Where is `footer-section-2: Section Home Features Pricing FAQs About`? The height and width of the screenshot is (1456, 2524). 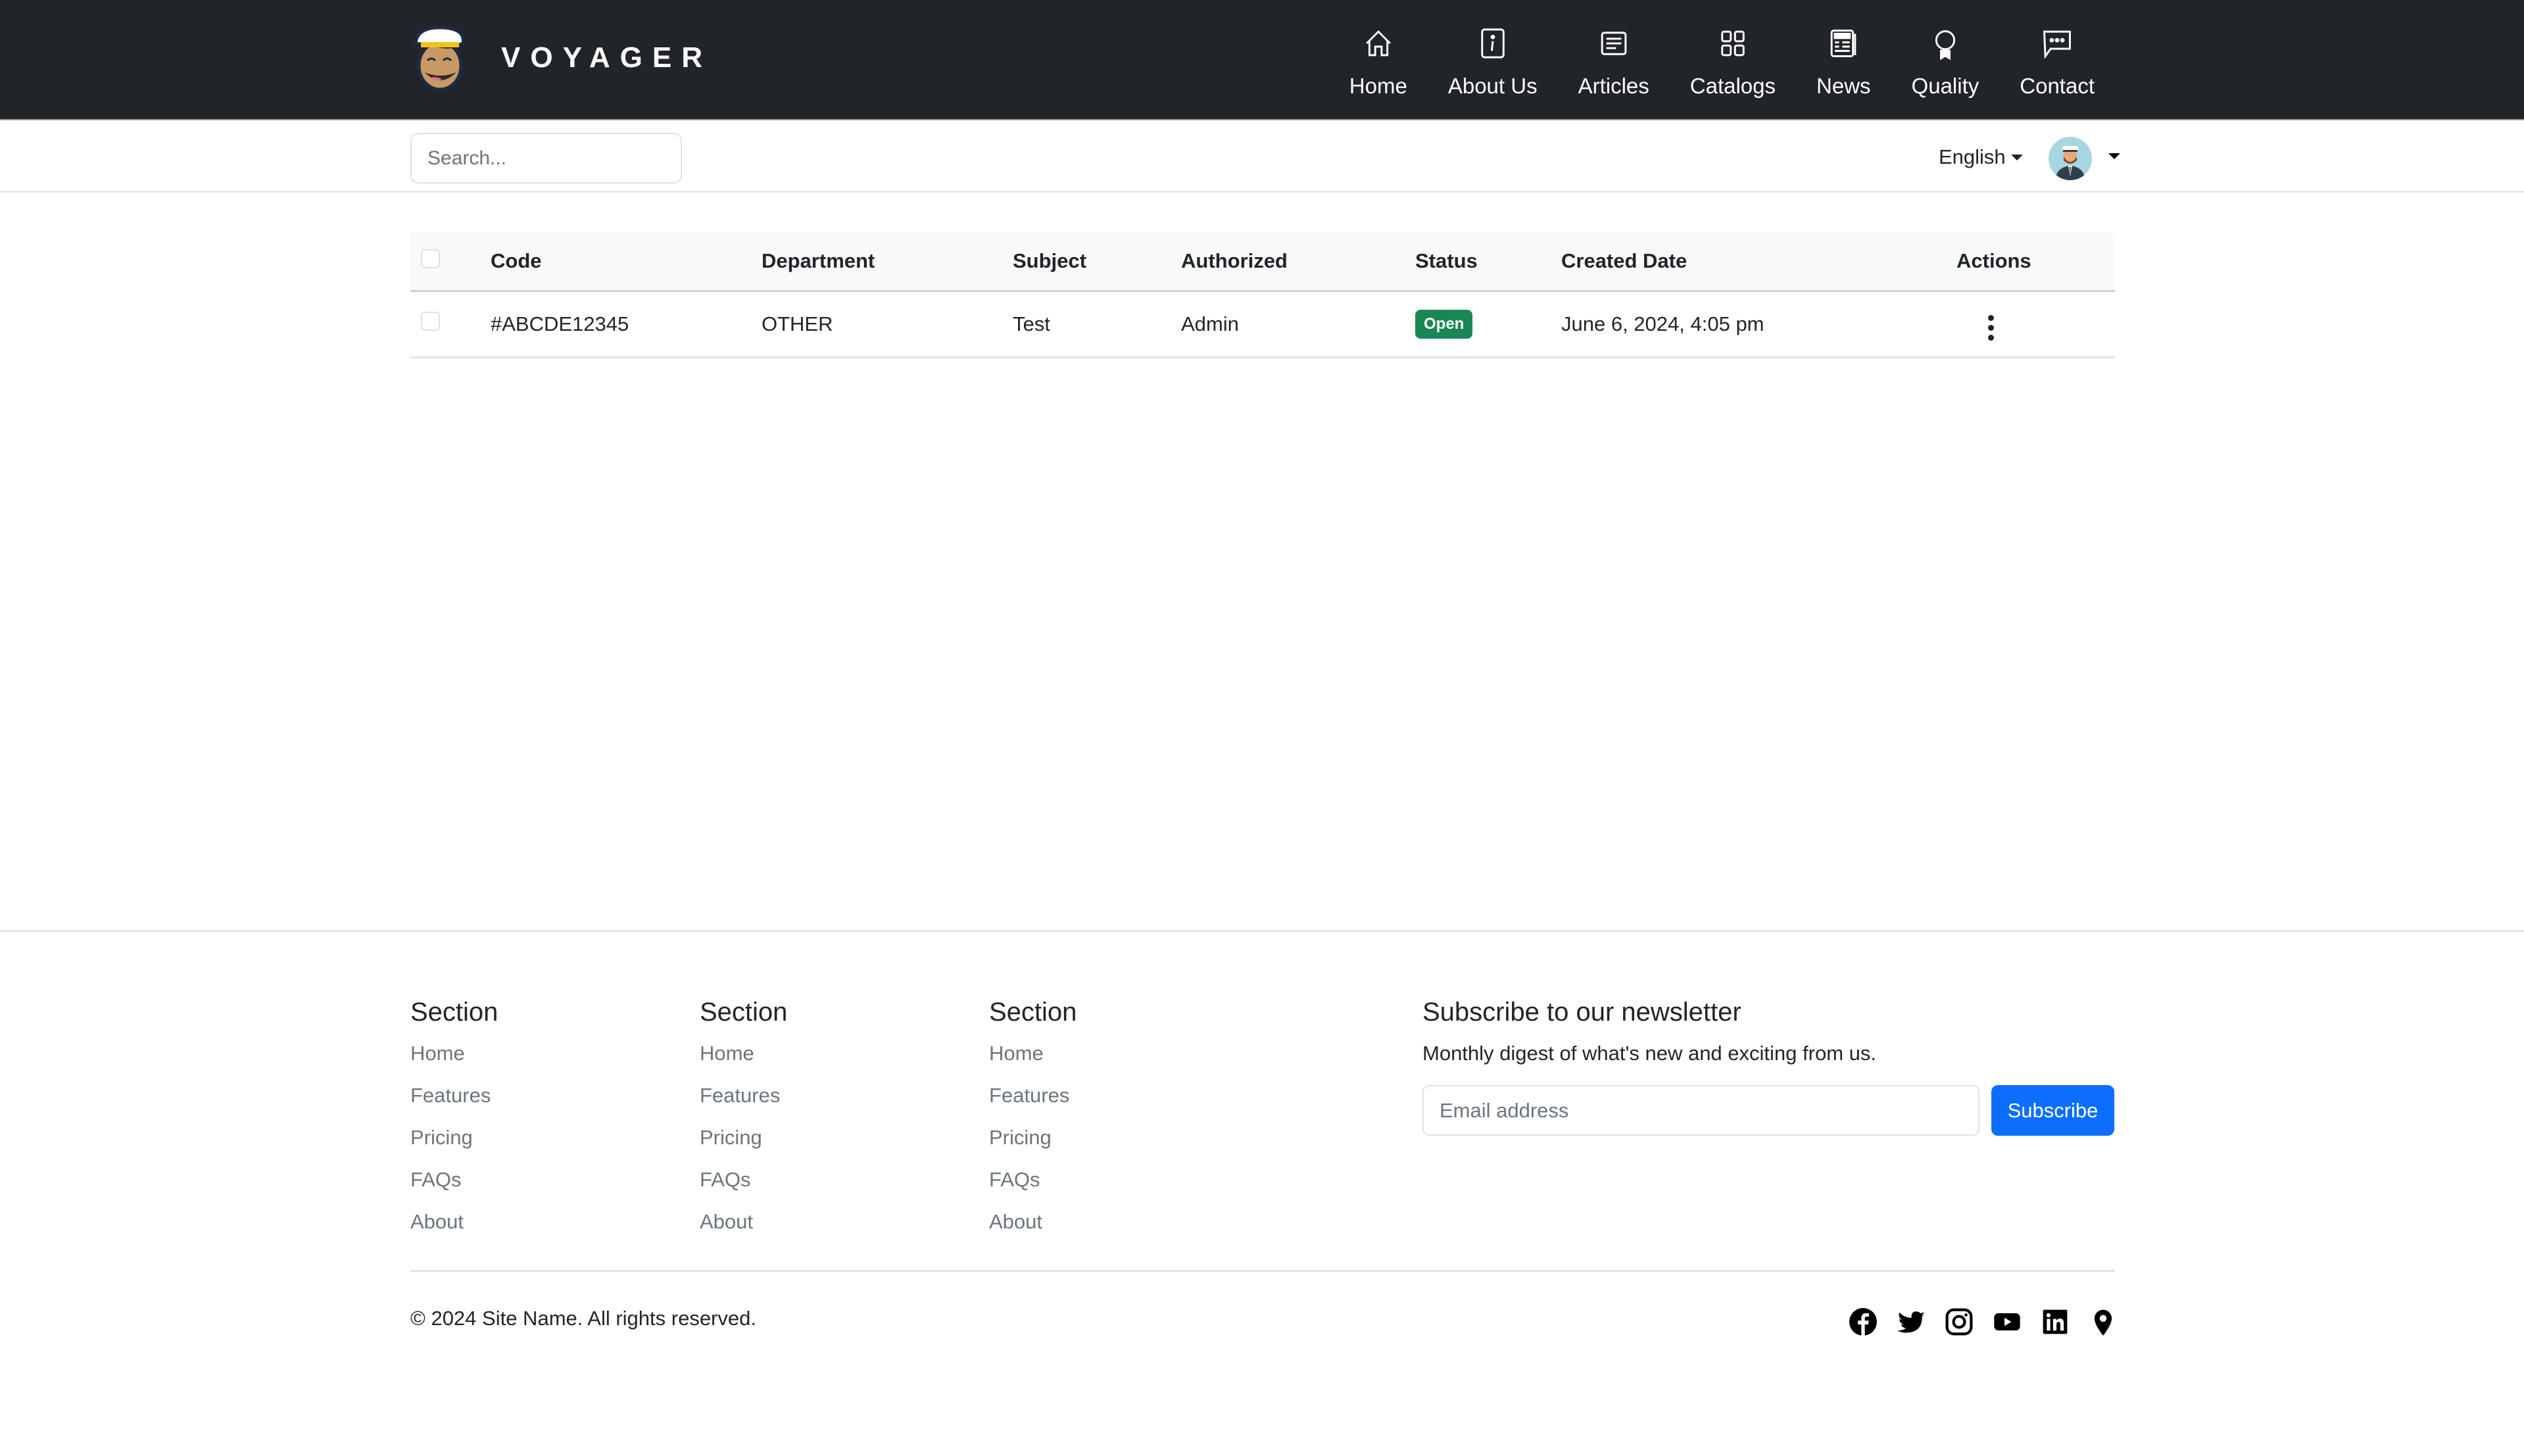 footer-section-2: Section Home Features Pricing FAQs About is located at coordinates (744, 1124).